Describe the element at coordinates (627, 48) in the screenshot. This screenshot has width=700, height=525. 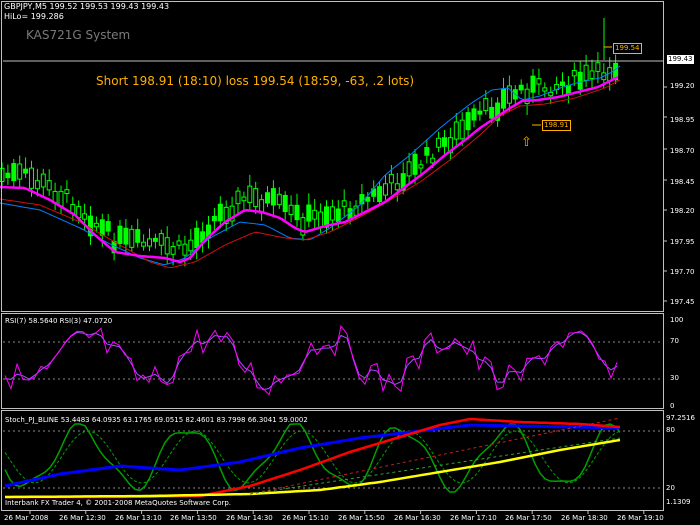
I see `stop-price-tag: 199.54` at that location.